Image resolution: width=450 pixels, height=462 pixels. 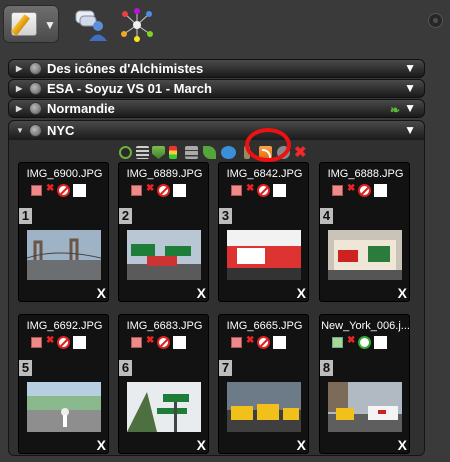 I want to click on thumbnail-card: IMG_6900.JPG ✖ 1 X, so click(x=63, y=232).